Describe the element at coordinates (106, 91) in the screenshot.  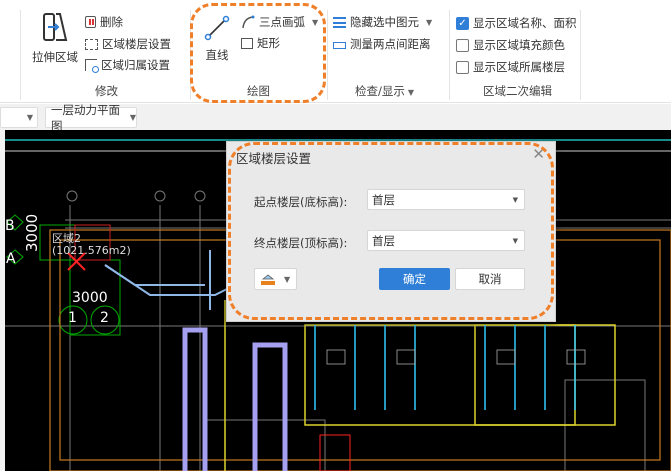
I see `group-label-modify: 修改` at that location.